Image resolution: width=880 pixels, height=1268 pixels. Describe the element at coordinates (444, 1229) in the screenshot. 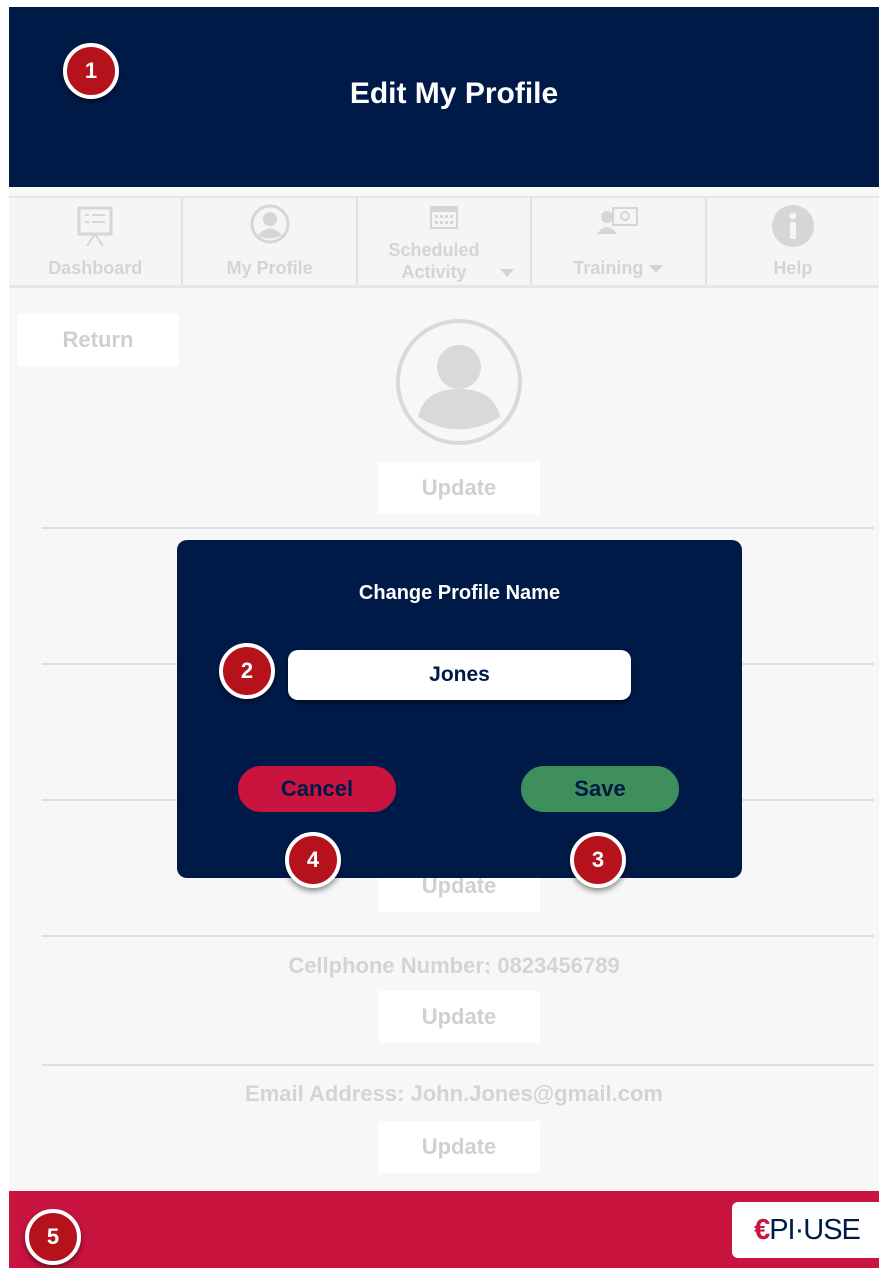

I see `footer-bar: € PI·USE` at that location.